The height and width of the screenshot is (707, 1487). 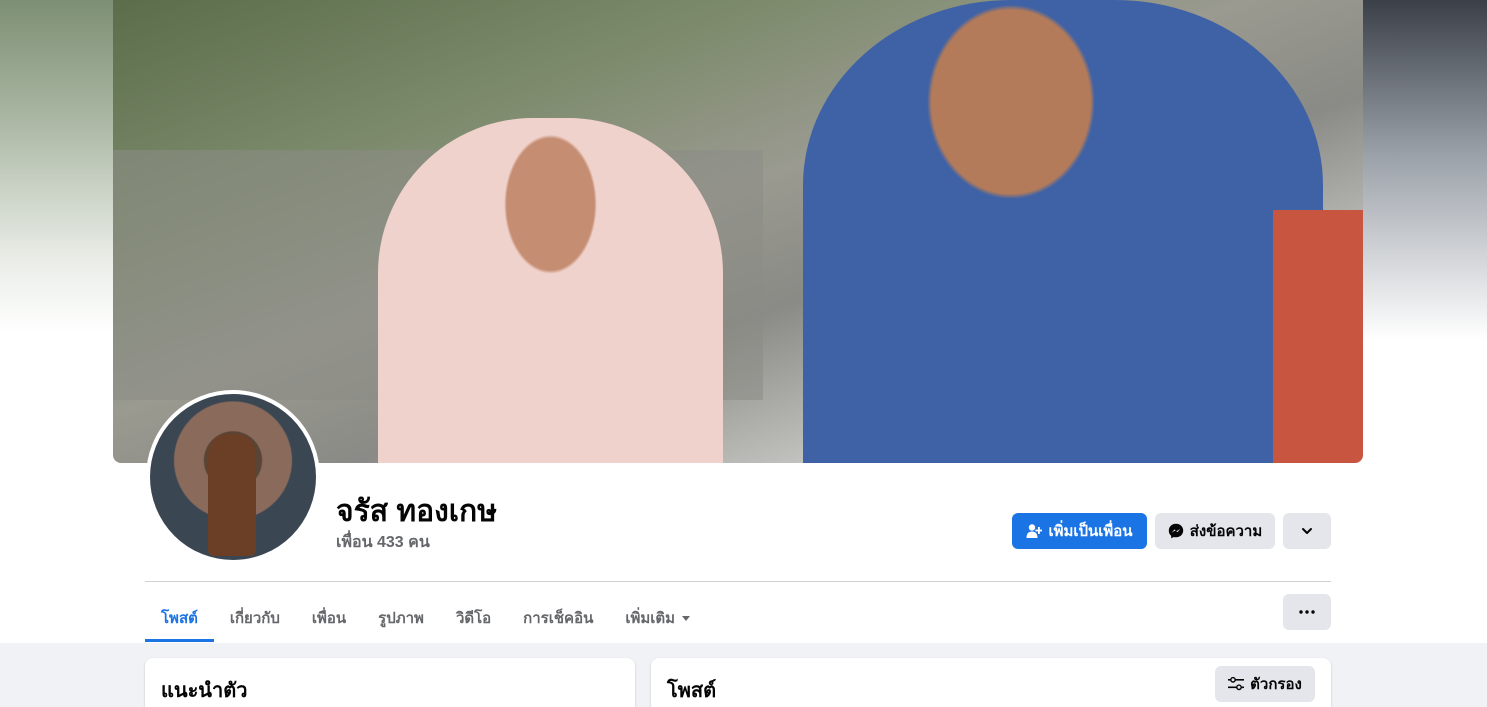 I want to click on chevron-down-icon, so click(x=1307, y=531).